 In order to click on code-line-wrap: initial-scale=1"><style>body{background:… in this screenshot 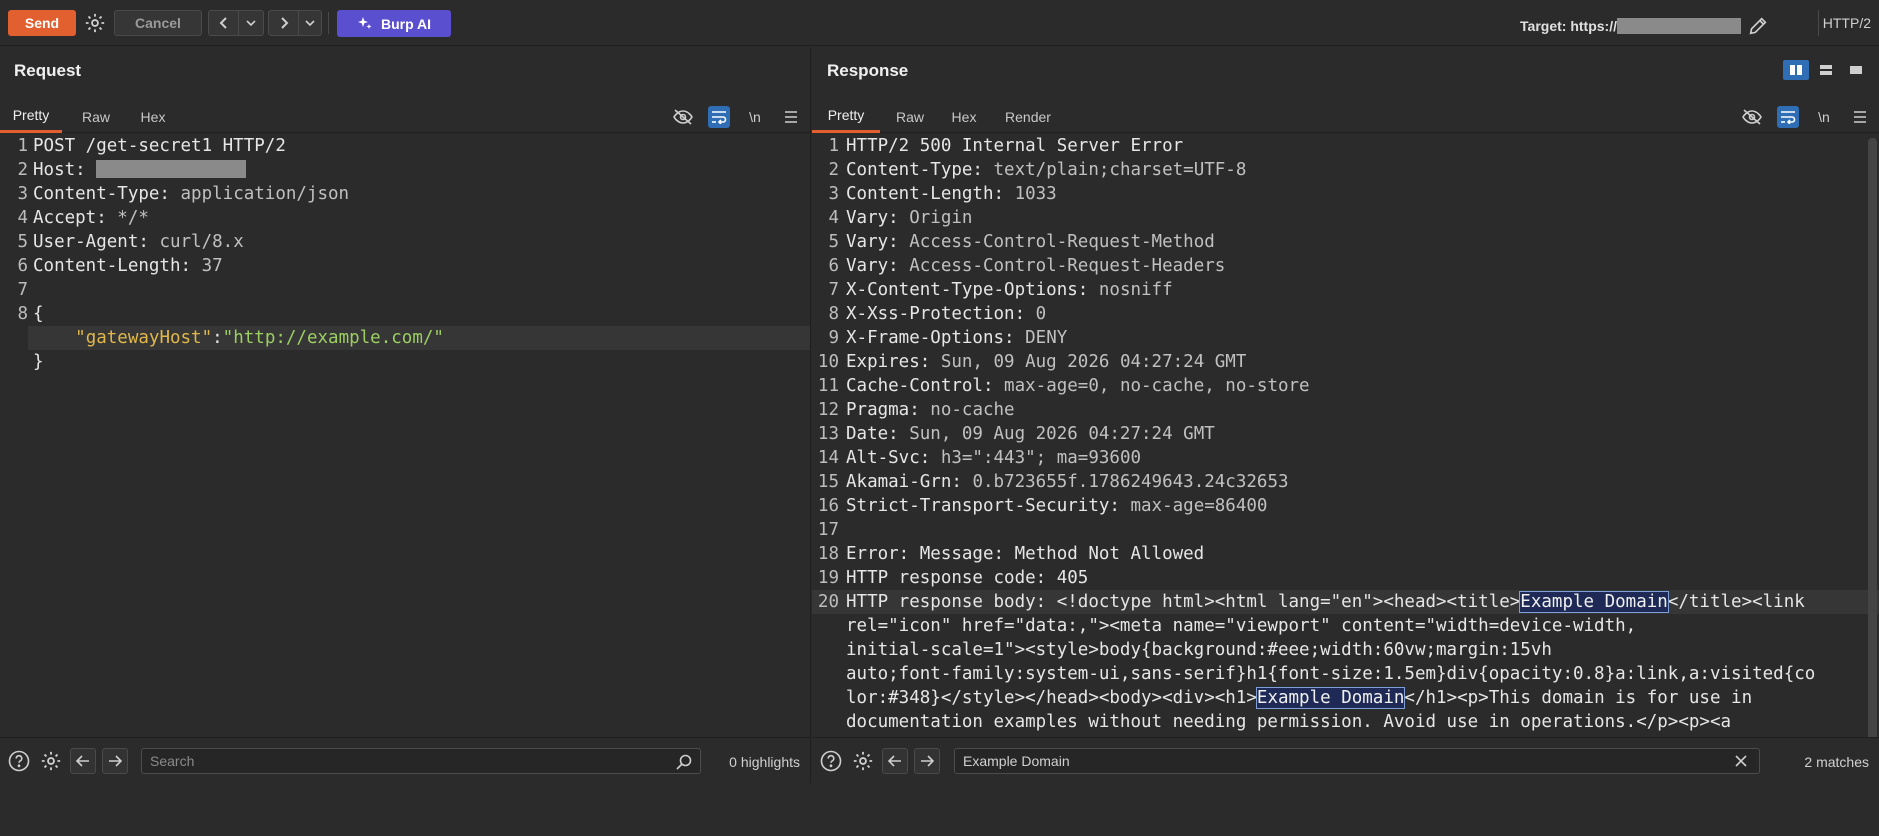, I will do `click(1199, 650)`.